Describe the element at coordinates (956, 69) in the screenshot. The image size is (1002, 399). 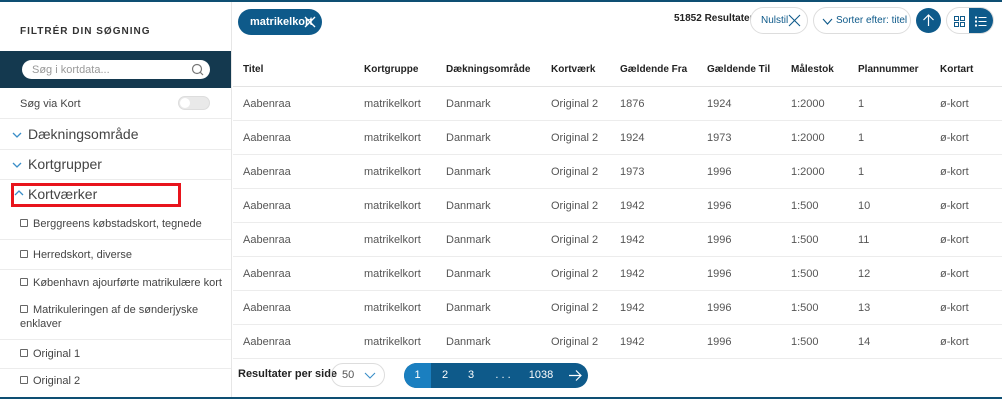
I see `column-header-kortart: Kortart` at that location.